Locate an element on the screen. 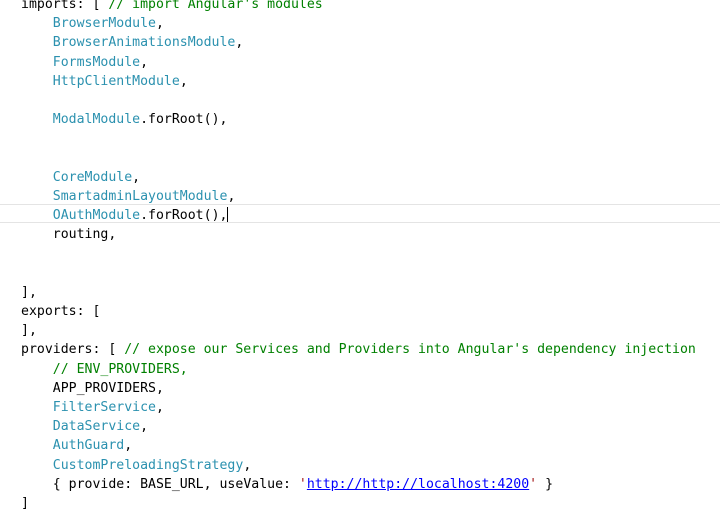 This screenshot has width=720, height=511. code-line: ModalModule.forRoot(), is located at coordinates (358, 119).